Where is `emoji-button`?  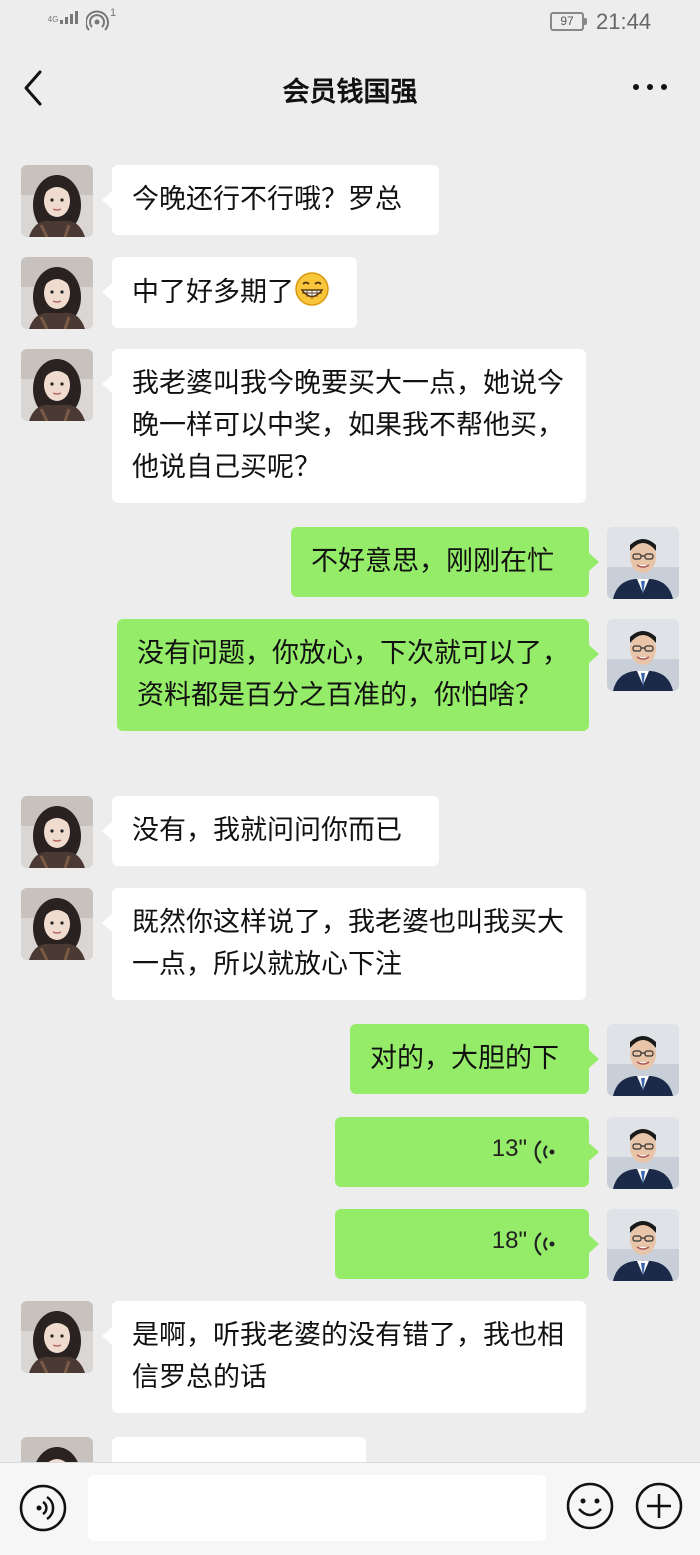 emoji-button is located at coordinates (590, 1506).